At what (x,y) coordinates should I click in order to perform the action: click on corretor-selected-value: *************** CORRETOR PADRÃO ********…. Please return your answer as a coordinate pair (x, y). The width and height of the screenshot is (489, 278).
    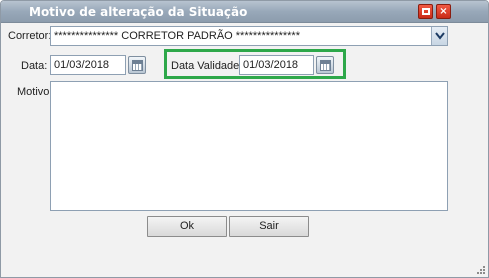
    Looking at the image, I should click on (177, 36).